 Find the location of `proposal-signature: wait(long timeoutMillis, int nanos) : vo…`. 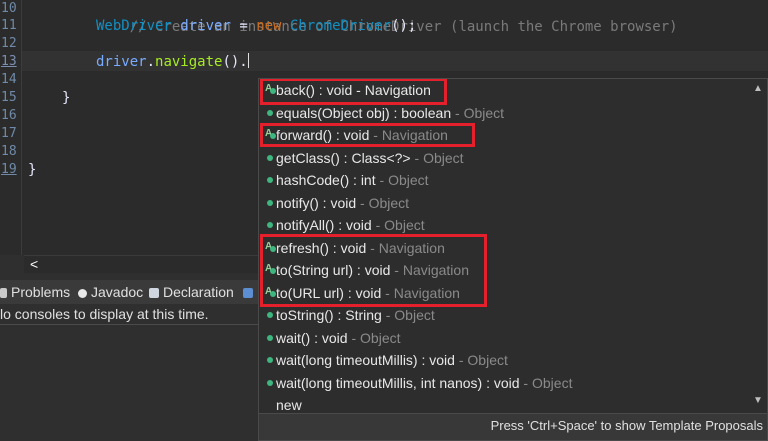

proposal-signature: wait(long timeoutMillis, int nanos) : vo… is located at coordinates (398, 382).